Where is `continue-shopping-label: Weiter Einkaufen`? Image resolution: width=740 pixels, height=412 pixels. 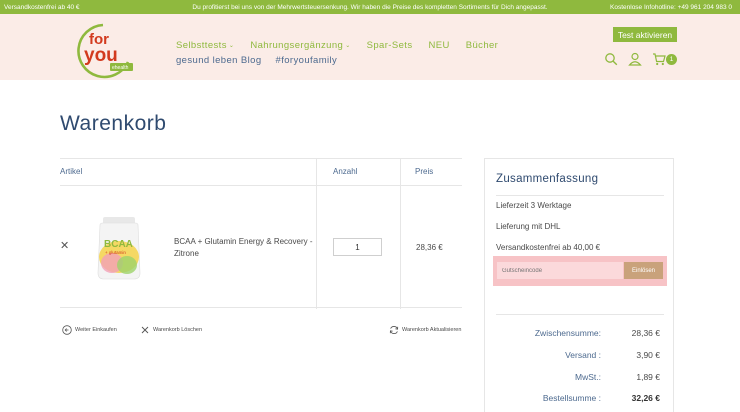
continue-shopping-label: Weiter Einkaufen is located at coordinates (96, 330).